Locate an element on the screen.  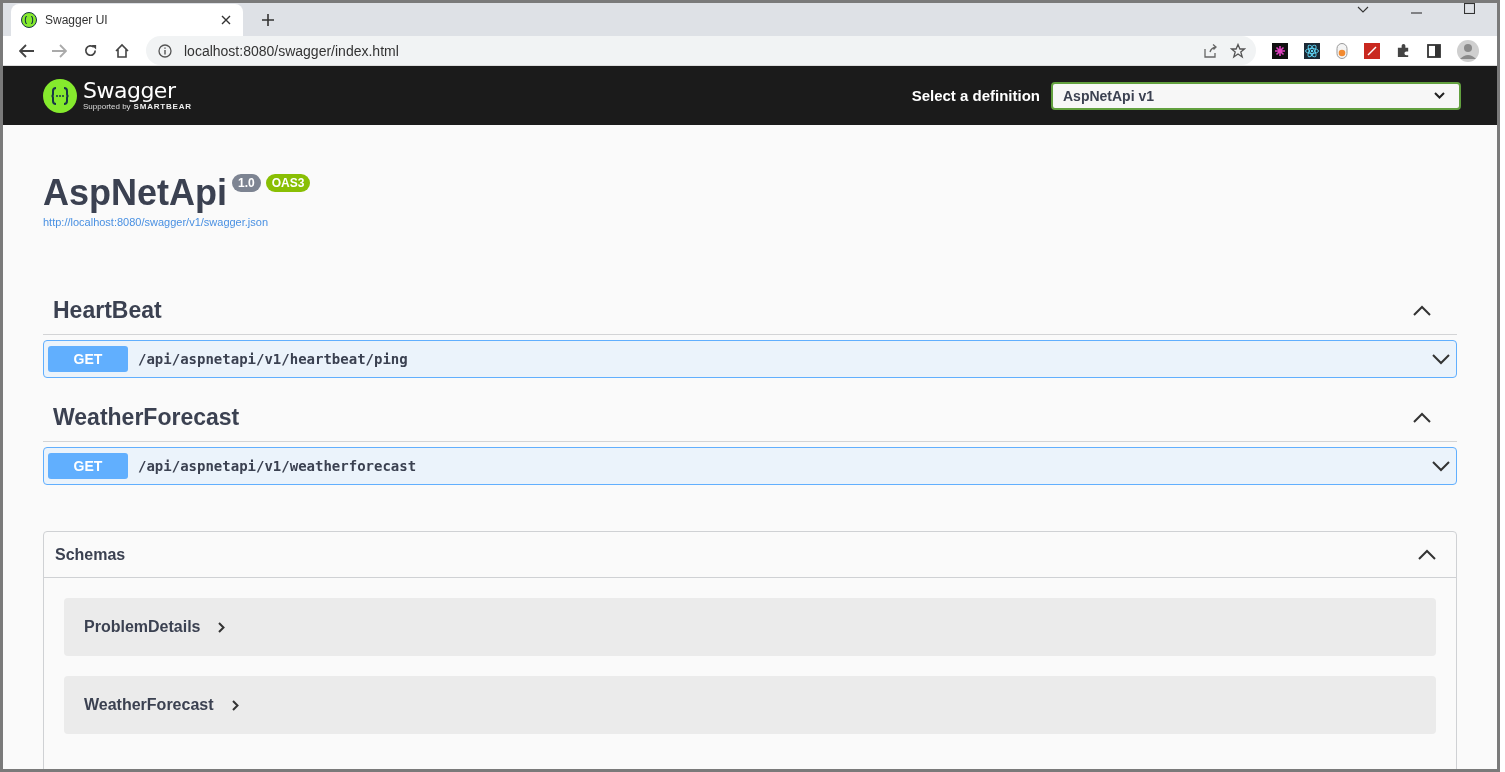
info-icon is located at coordinates (165, 50).